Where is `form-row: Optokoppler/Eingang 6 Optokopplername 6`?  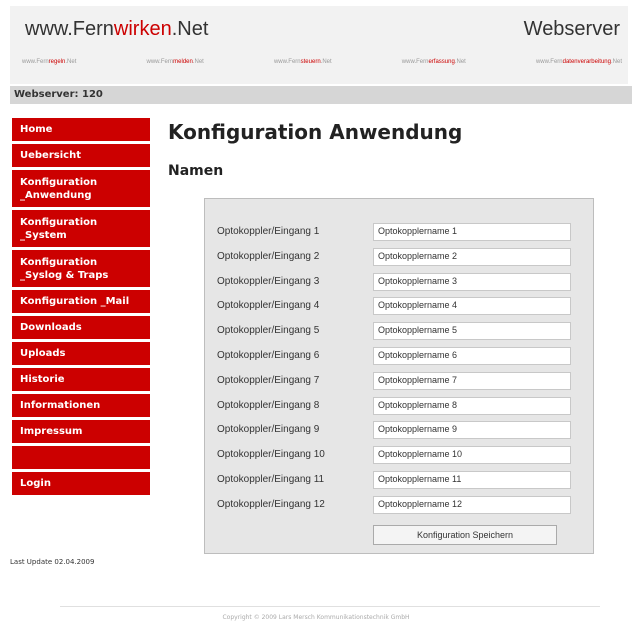
form-row: Optokoppler/Eingang 6 Optokopplername 6 is located at coordinates (397, 356).